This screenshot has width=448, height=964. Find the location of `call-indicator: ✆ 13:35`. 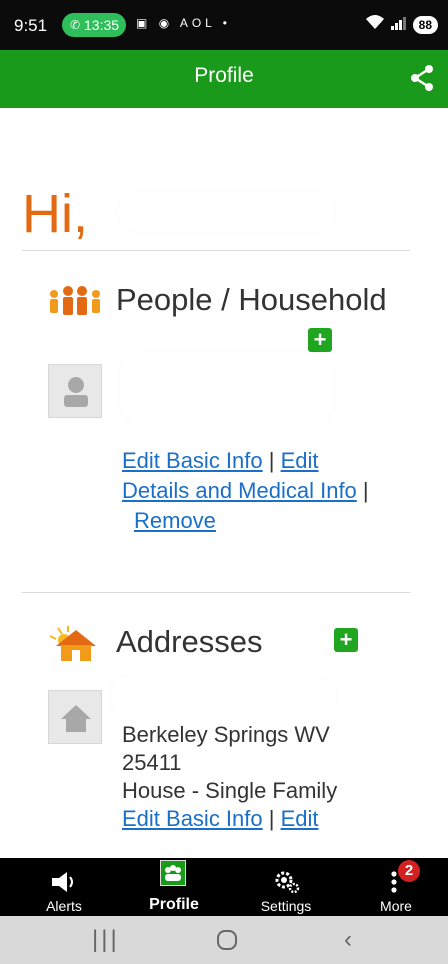

call-indicator: ✆ 13:35 is located at coordinates (94, 25).